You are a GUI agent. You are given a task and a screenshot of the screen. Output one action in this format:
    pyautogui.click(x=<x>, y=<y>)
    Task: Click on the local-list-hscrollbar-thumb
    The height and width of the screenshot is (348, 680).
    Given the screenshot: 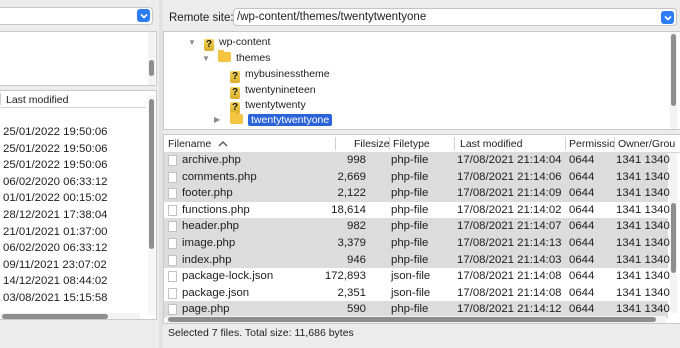 What is the action you would take?
    pyautogui.click(x=55, y=316)
    